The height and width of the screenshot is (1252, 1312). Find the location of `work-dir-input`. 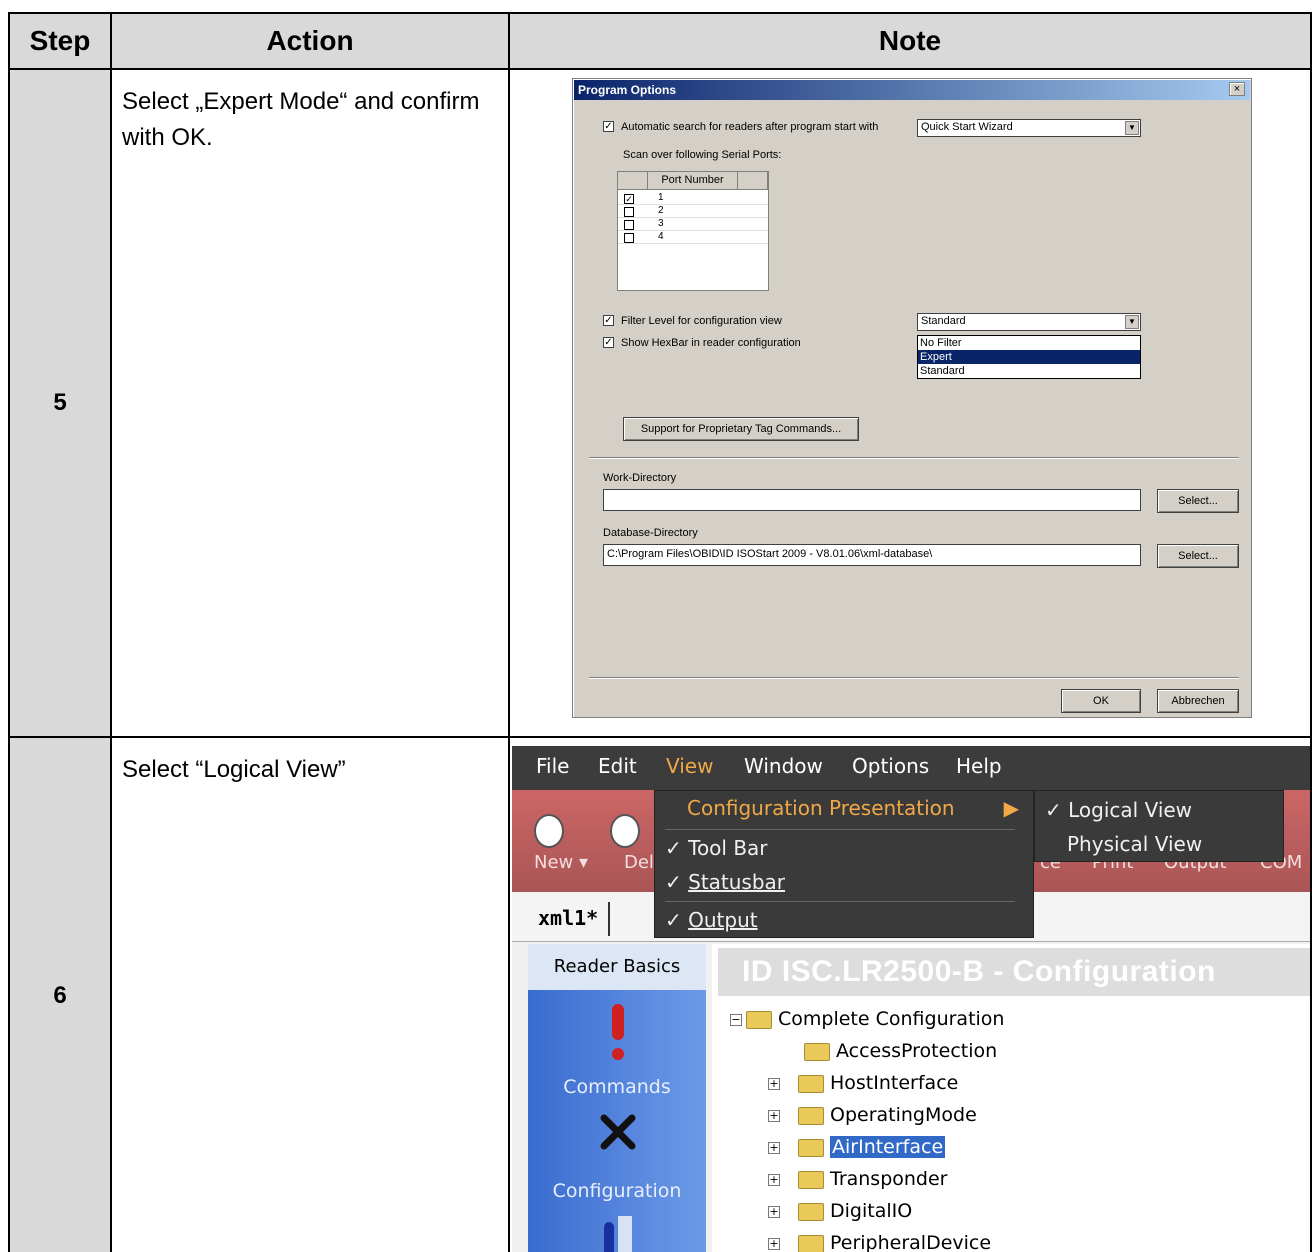

work-dir-input is located at coordinates (872, 500).